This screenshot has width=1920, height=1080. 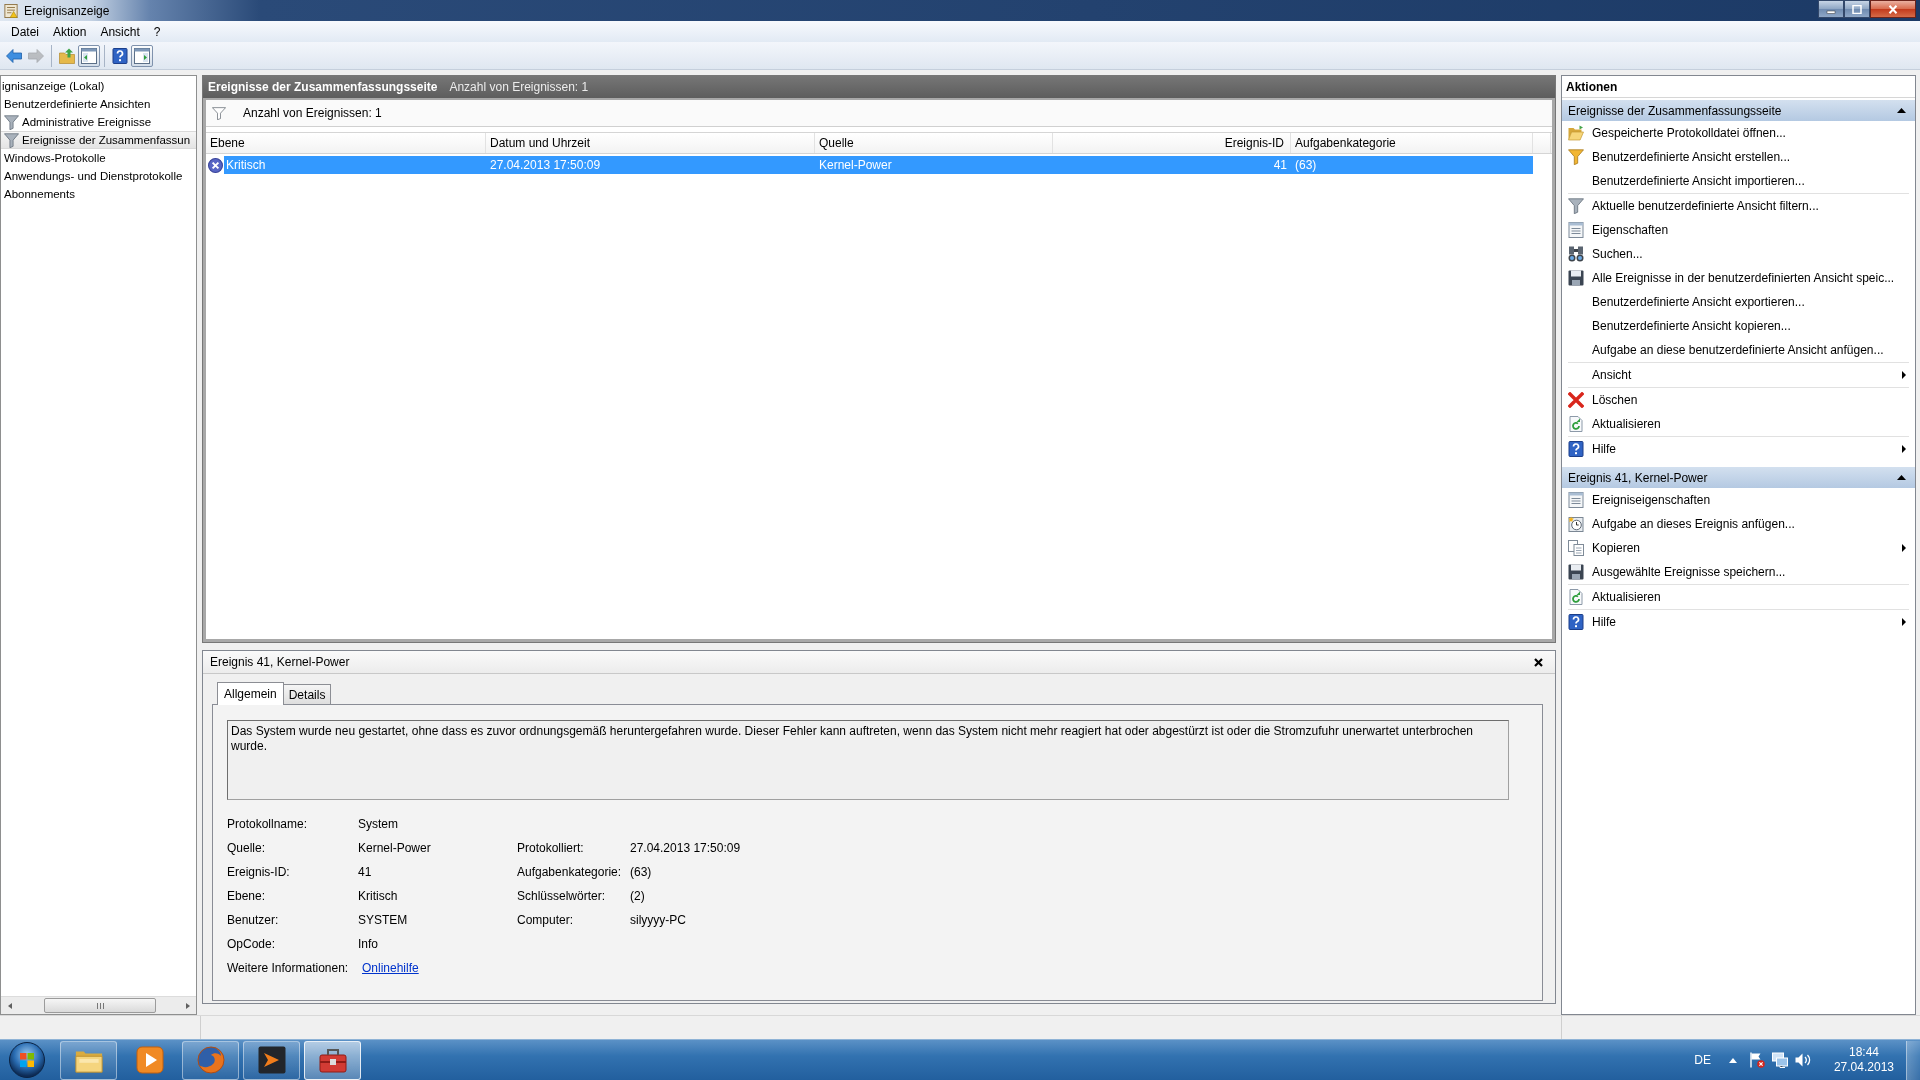 I want to click on tree-item: Ereignisse der Zusammenfassun, so click(x=98, y=140).